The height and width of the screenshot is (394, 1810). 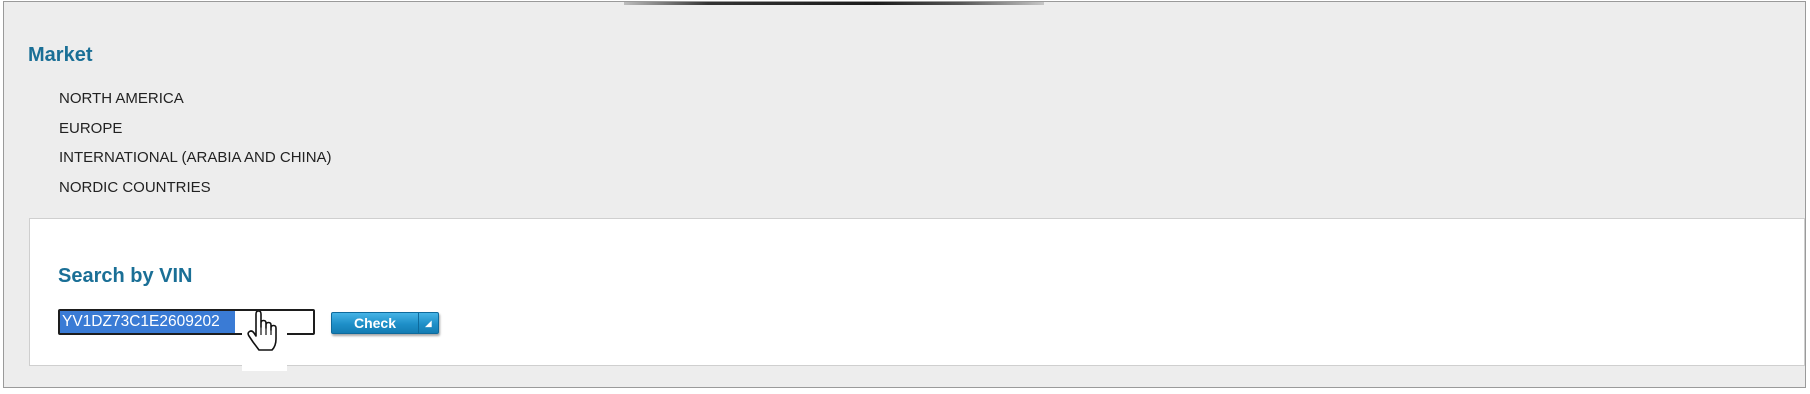 What do you see at coordinates (195, 193) in the screenshot?
I see `market-item-nordic-countries: NORDIC COUNTRIES` at bounding box center [195, 193].